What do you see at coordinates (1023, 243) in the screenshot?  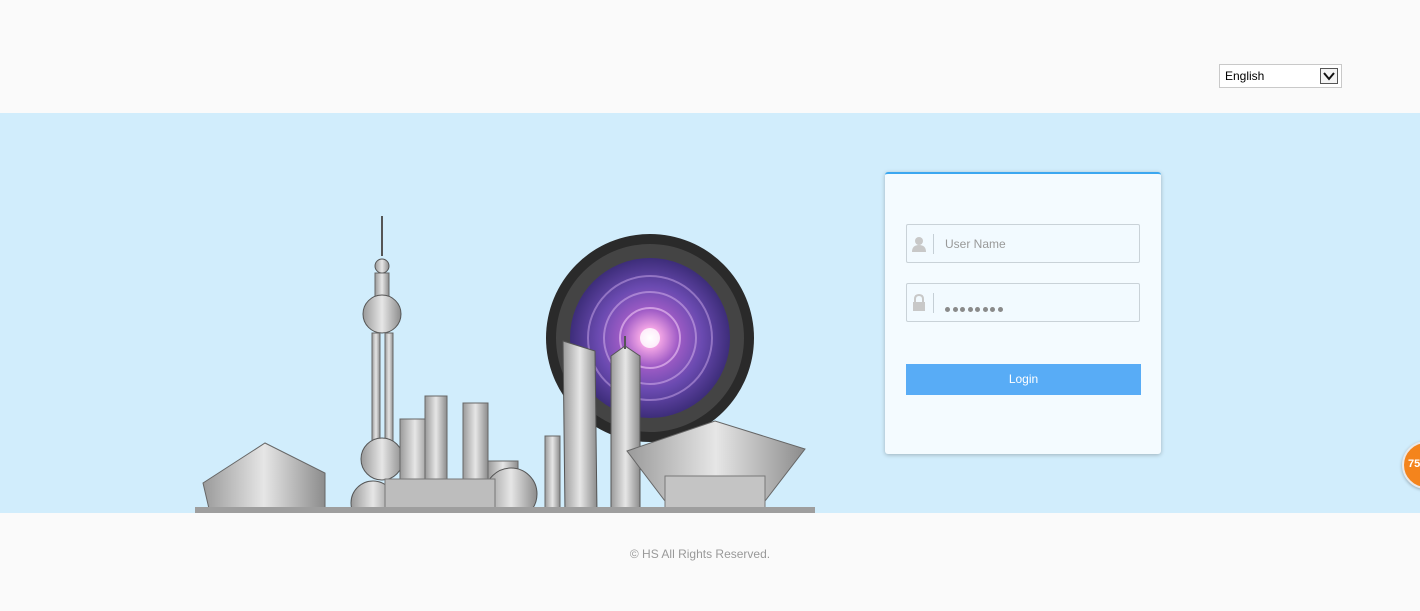 I see `username-field: User Name` at bounding box center [1023, 243].